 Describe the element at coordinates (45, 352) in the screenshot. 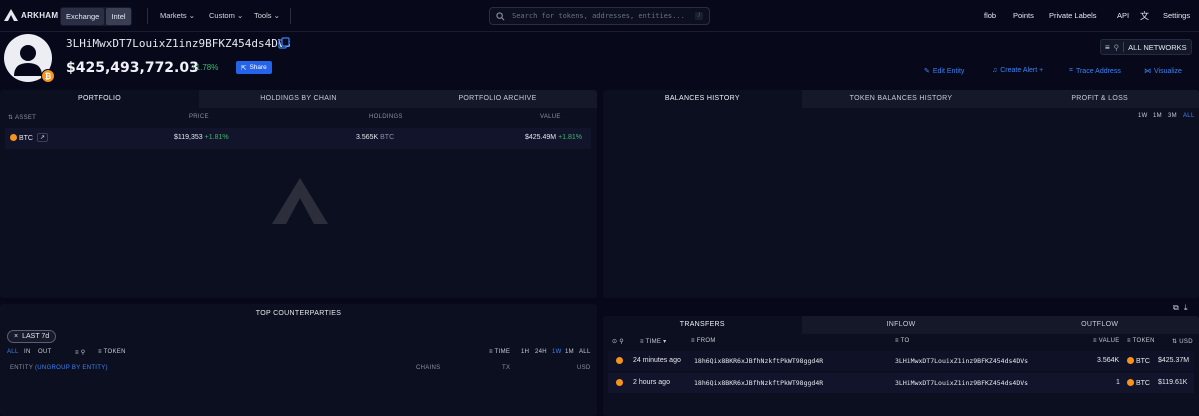

I see `flow-out: OUT` at that location.